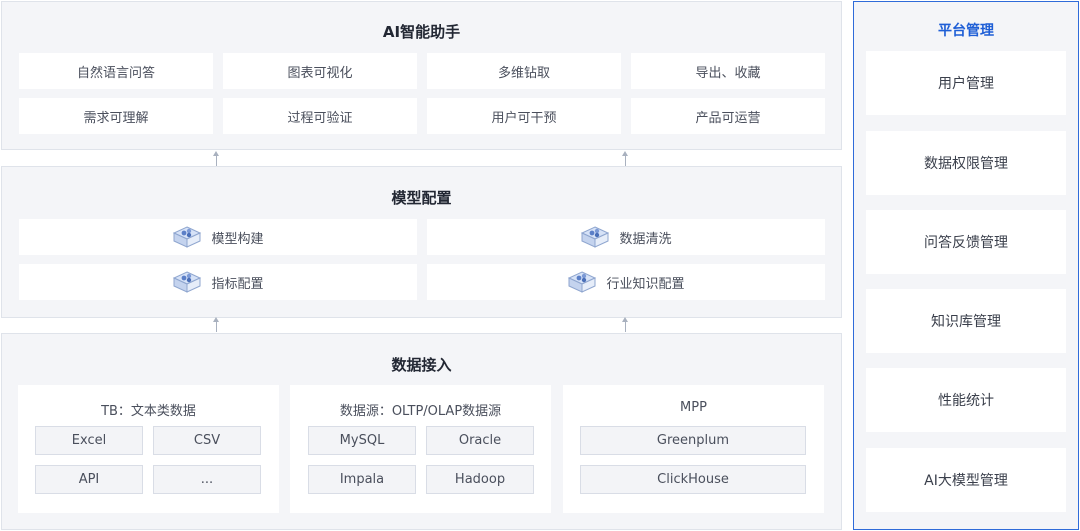  Describe the element at coordinates (966, 480) in the screenshot. I see `platform-item: AI大模型管理` at that location.